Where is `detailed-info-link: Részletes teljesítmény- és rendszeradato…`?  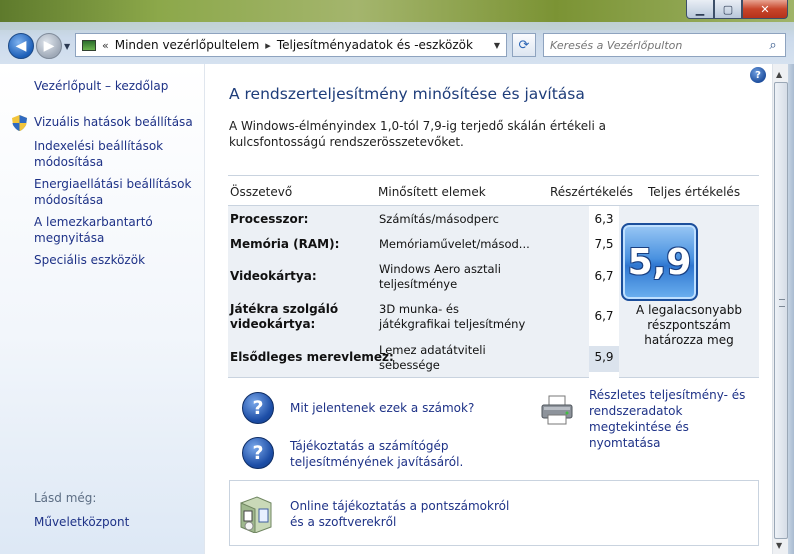
detailed-info-link: Részletes teljesítmény- és rendszeradato… is located at coordinates (675, 419).